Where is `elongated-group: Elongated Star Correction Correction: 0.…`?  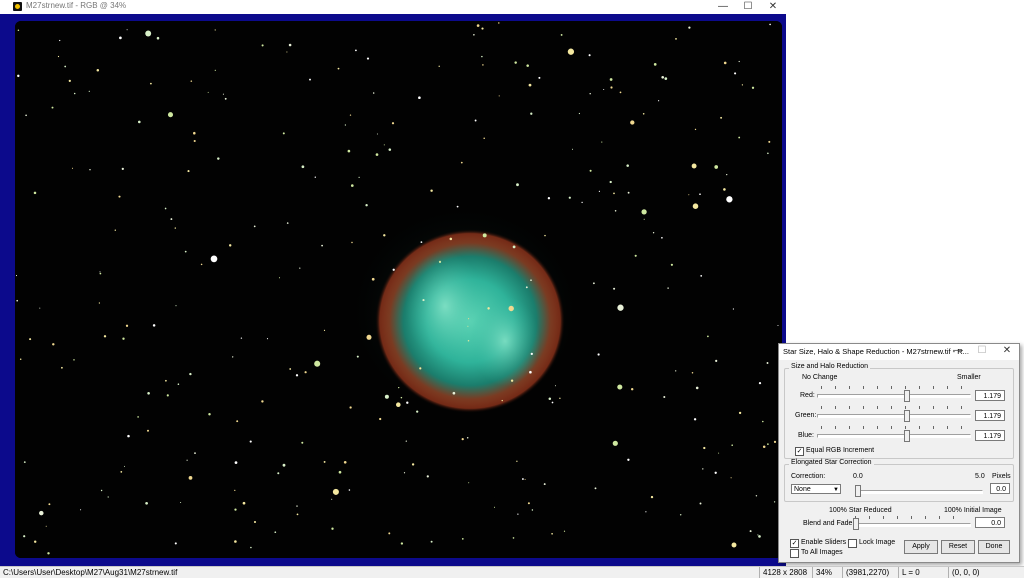
elongated-group: Elongated Star Correction Correction: 0.… is located at coordinates (899, 480).